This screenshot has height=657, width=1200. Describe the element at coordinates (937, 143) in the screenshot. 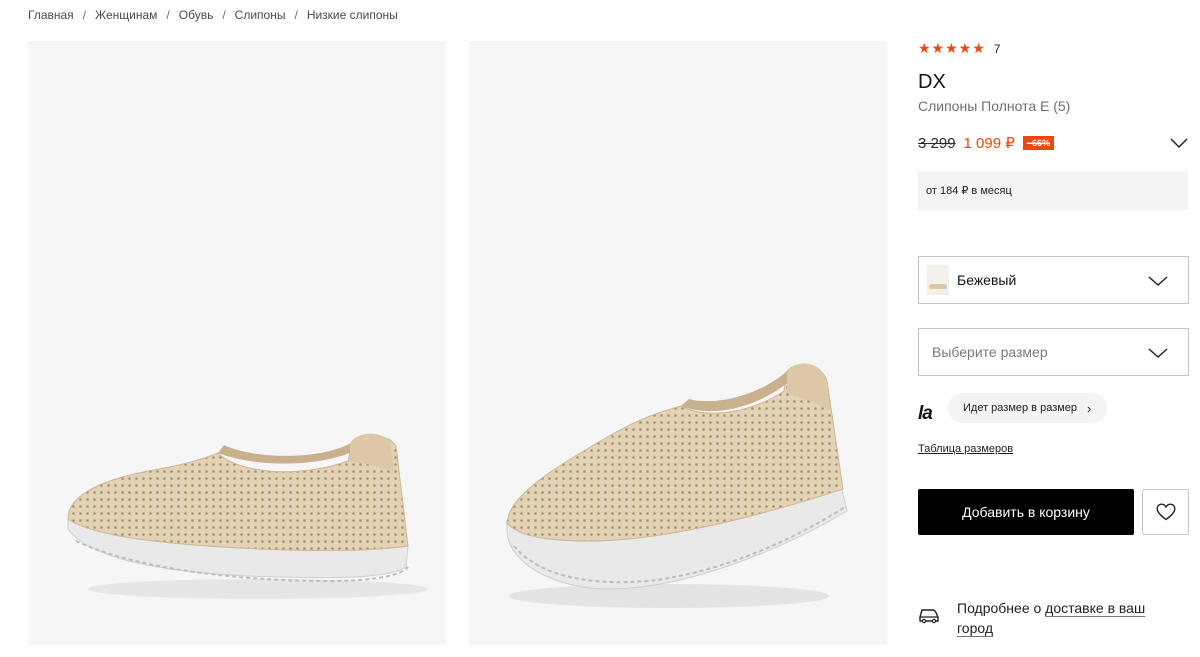

I see `old-price: 3 299` at that location.